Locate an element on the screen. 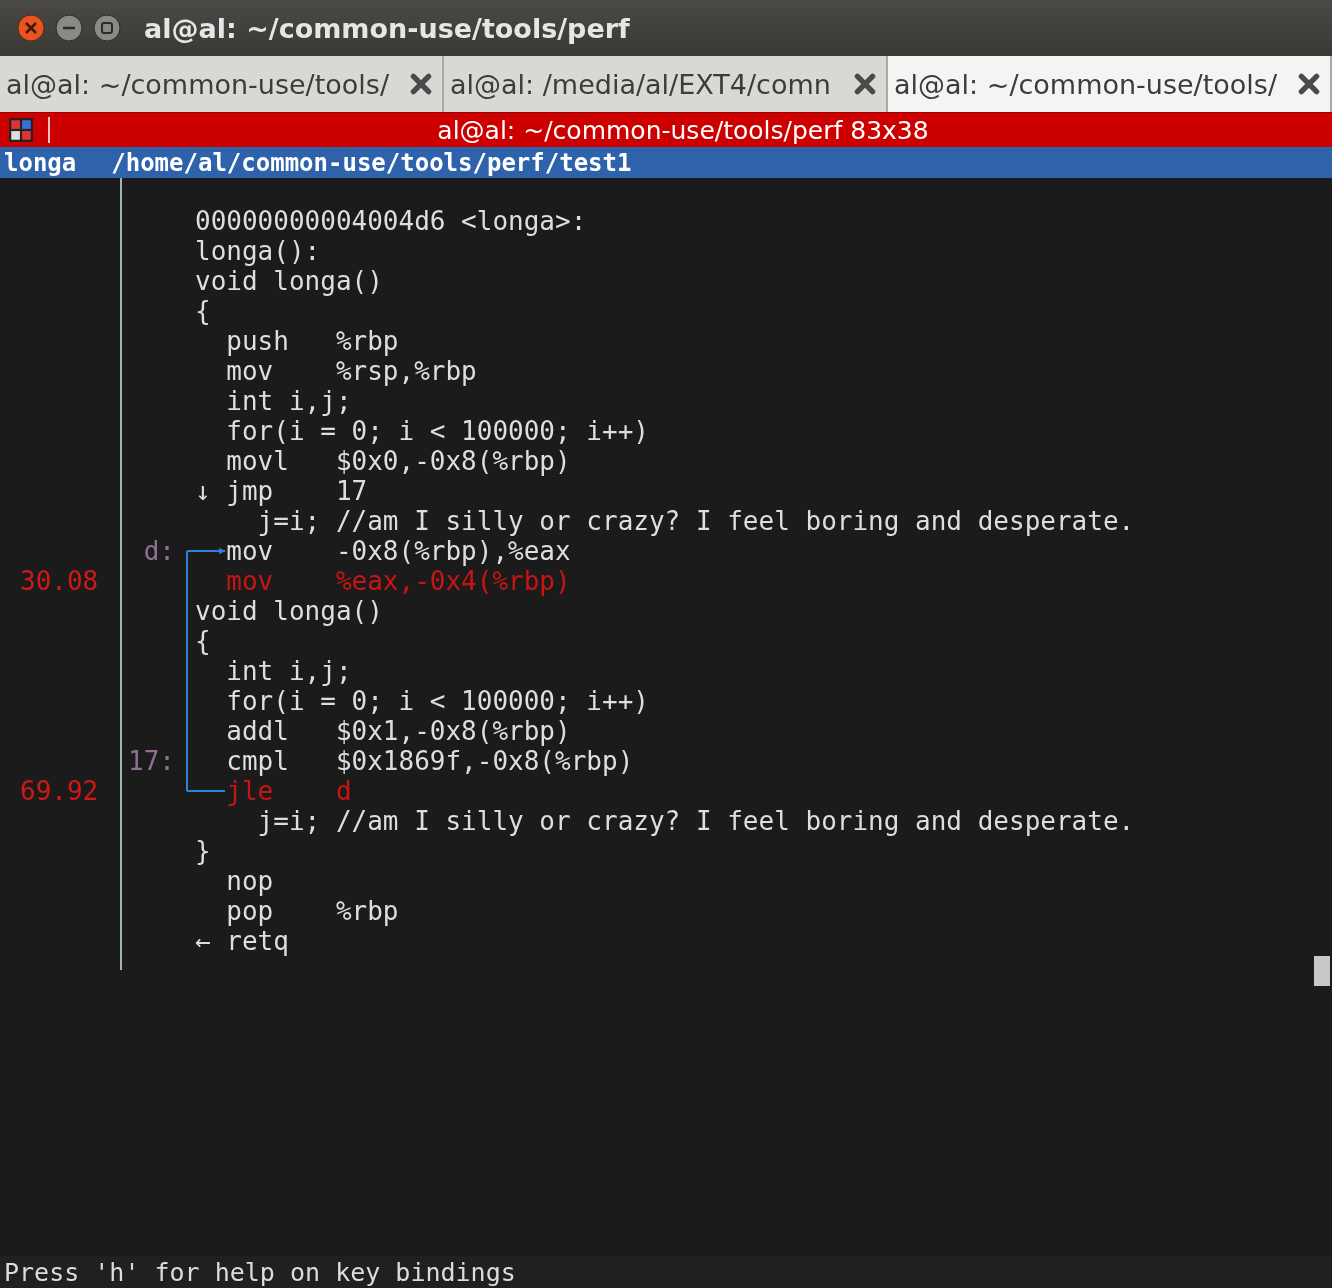  window-title: al@al: ~/common-use/tools/perf is located at coordinates (387, 28).